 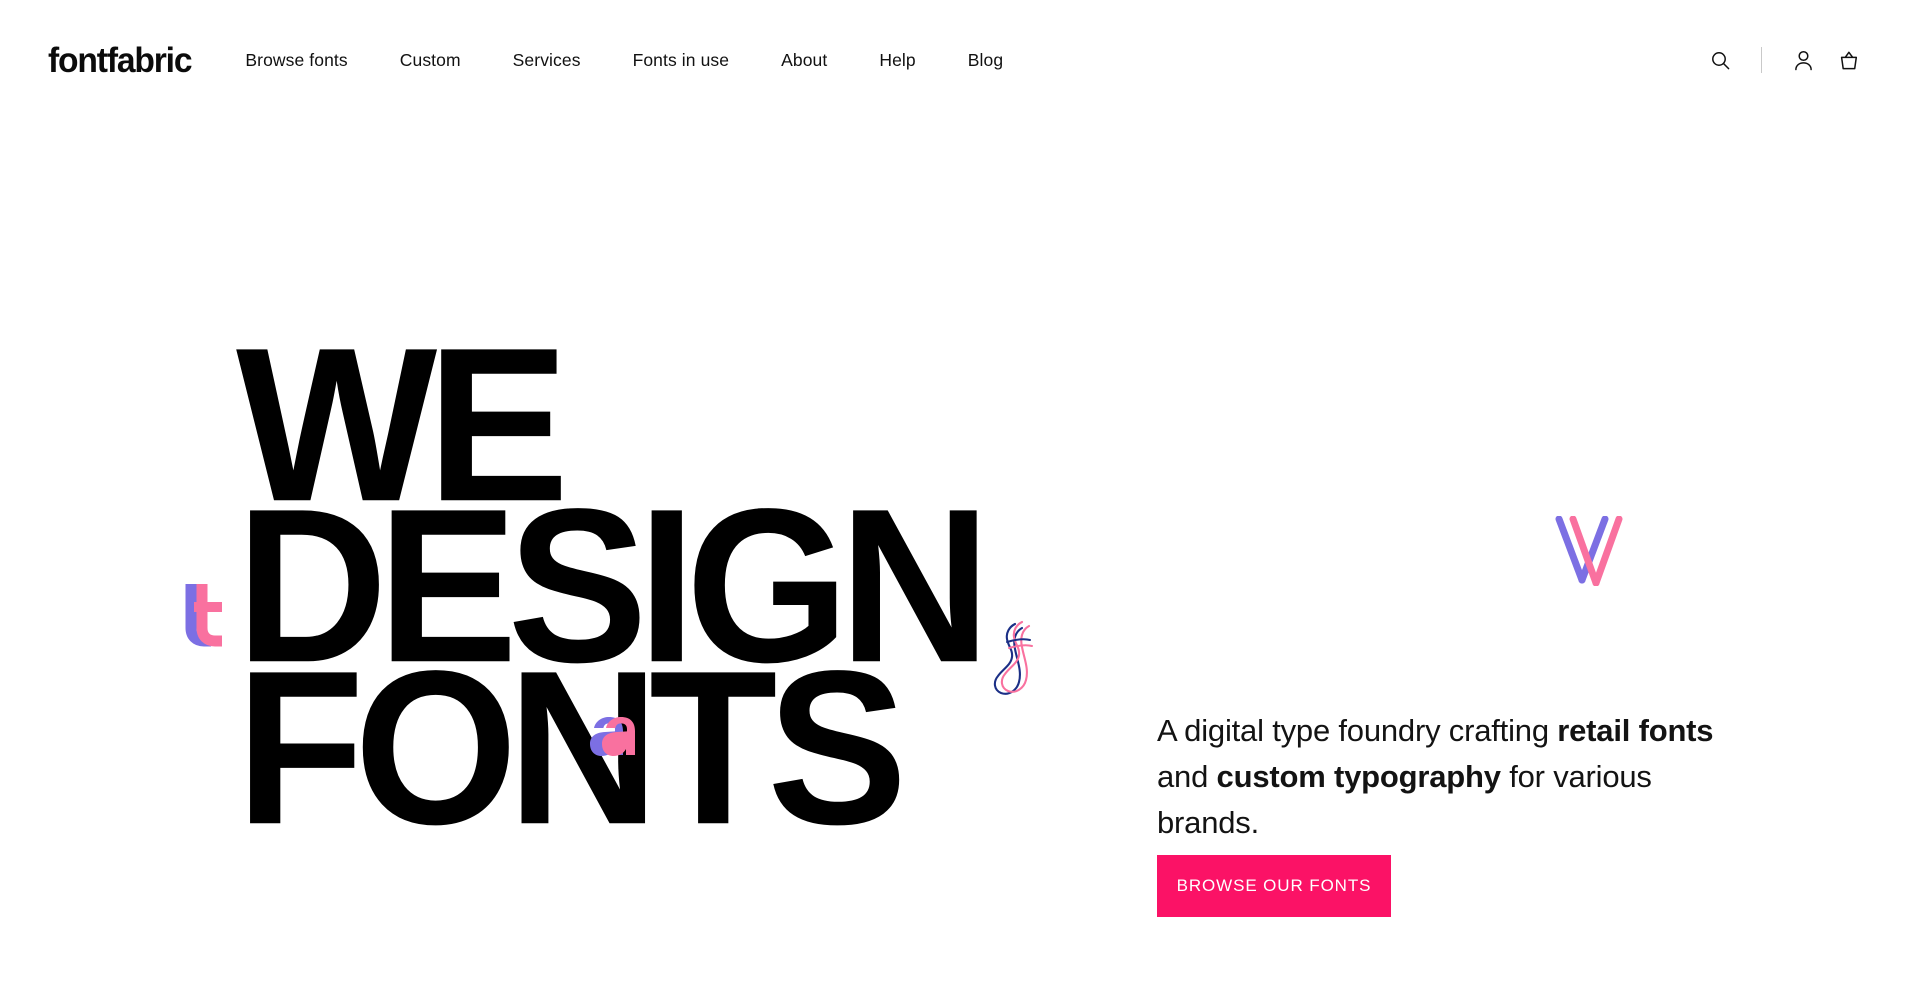 I want to click on nav-item-services: Services, so click(x=547, y=60).